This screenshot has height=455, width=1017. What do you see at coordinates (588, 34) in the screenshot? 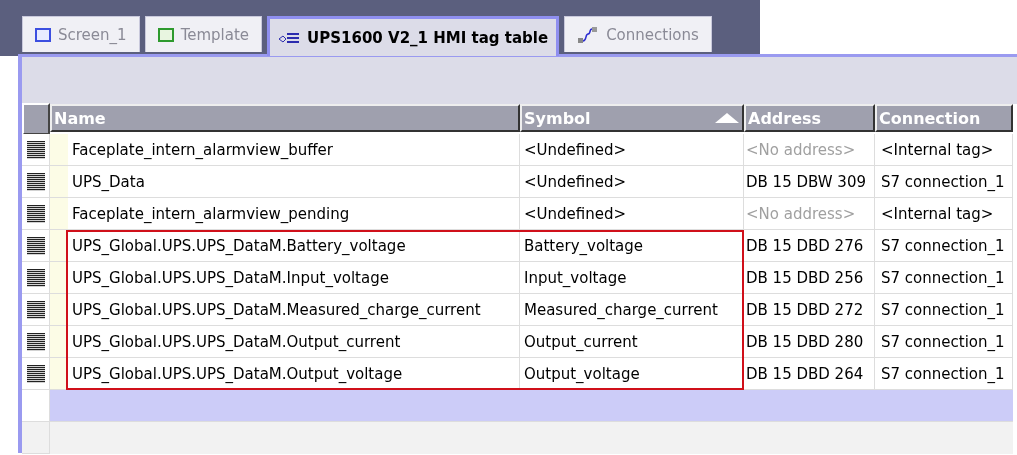
I see `connection-icon` at bounding box center [588, 34].